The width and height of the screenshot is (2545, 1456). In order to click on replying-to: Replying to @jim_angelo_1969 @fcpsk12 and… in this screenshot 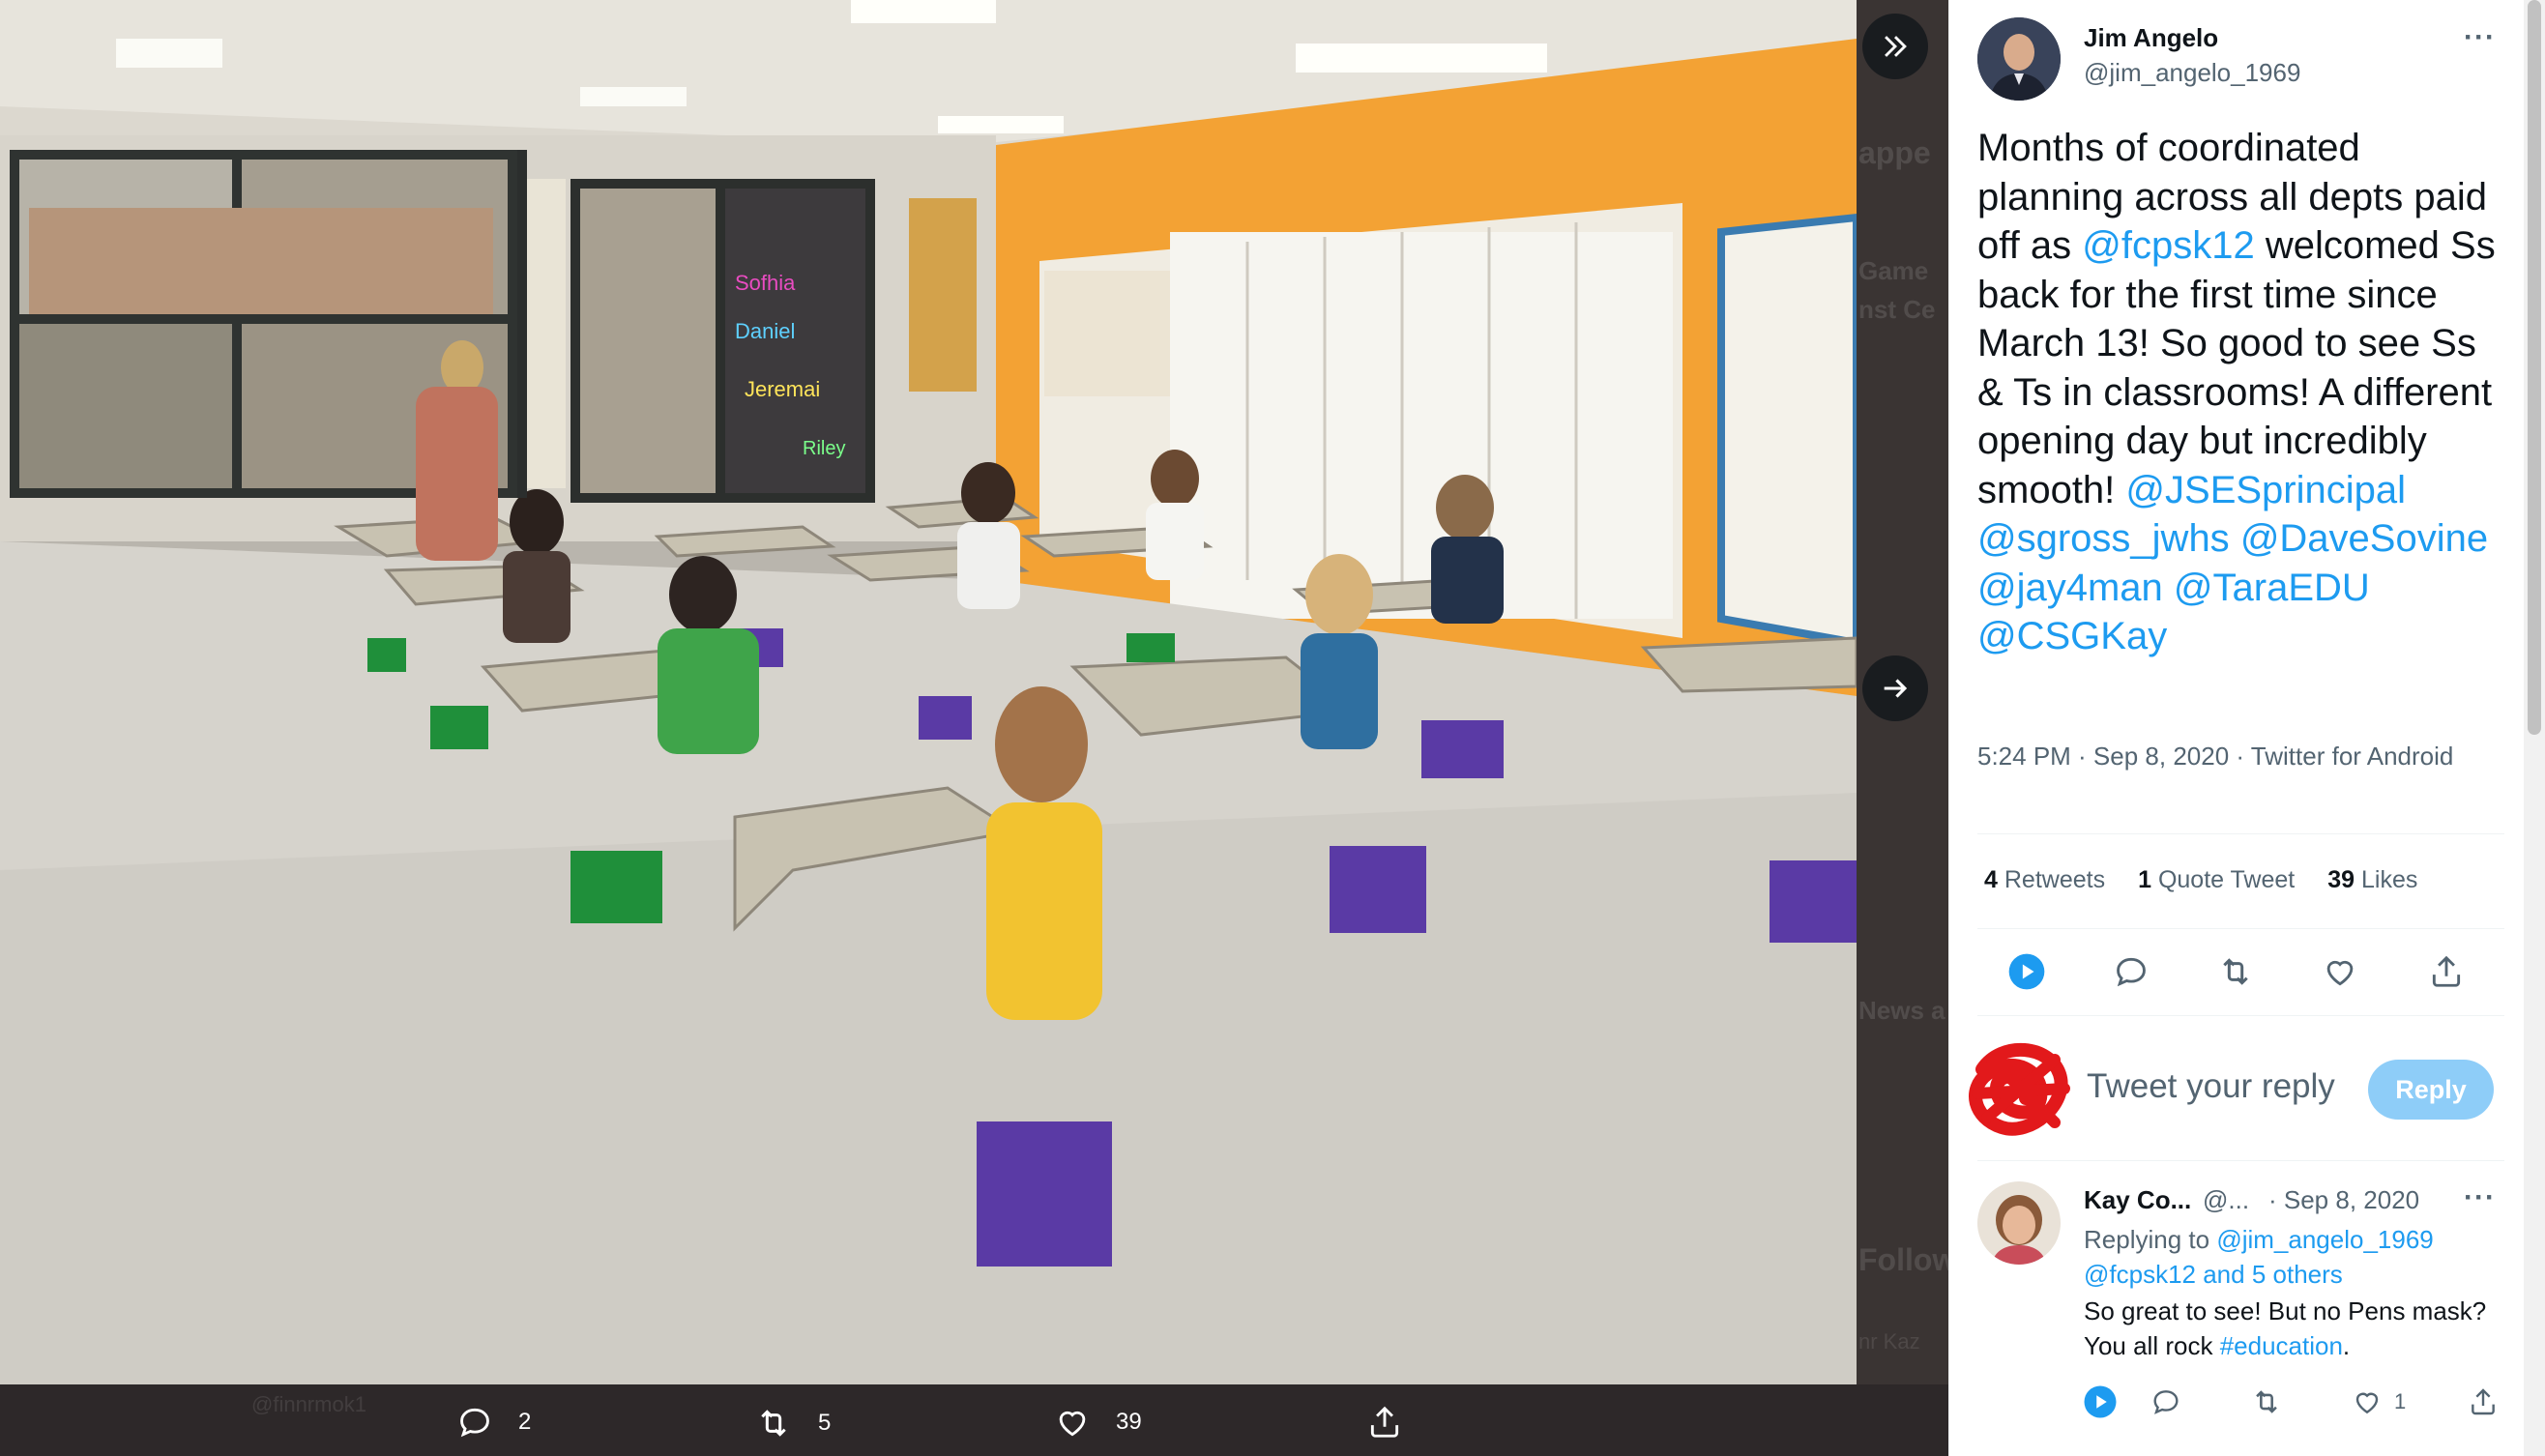, I will do `click(2296, 1257)`.